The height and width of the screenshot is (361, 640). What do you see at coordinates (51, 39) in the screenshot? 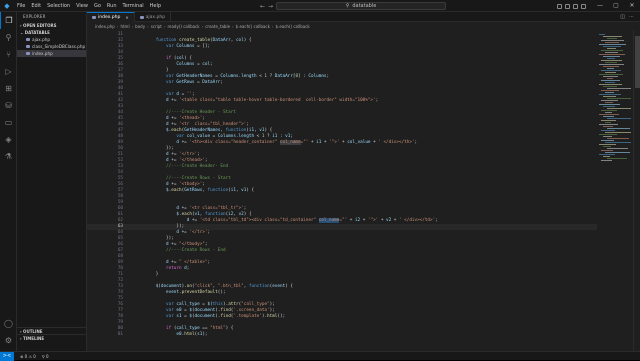
I see `file-item: ajax.php` at bounding box center [51, 39].